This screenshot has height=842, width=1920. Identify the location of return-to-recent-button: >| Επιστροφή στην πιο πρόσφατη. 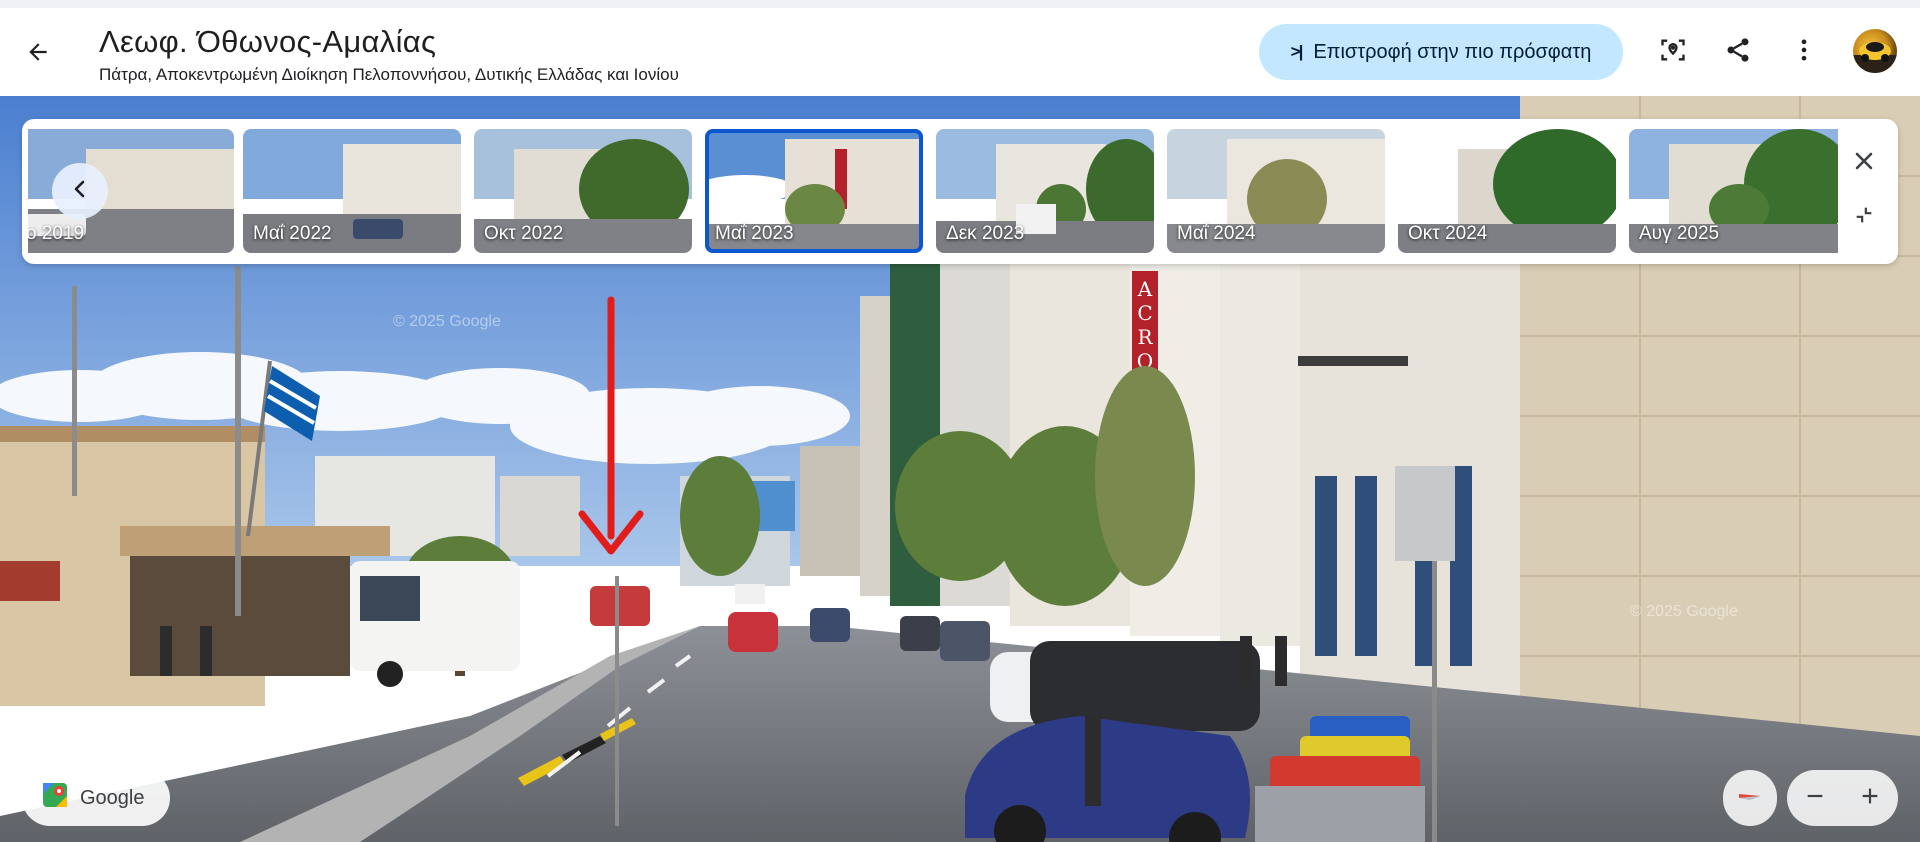
(1441, 52).